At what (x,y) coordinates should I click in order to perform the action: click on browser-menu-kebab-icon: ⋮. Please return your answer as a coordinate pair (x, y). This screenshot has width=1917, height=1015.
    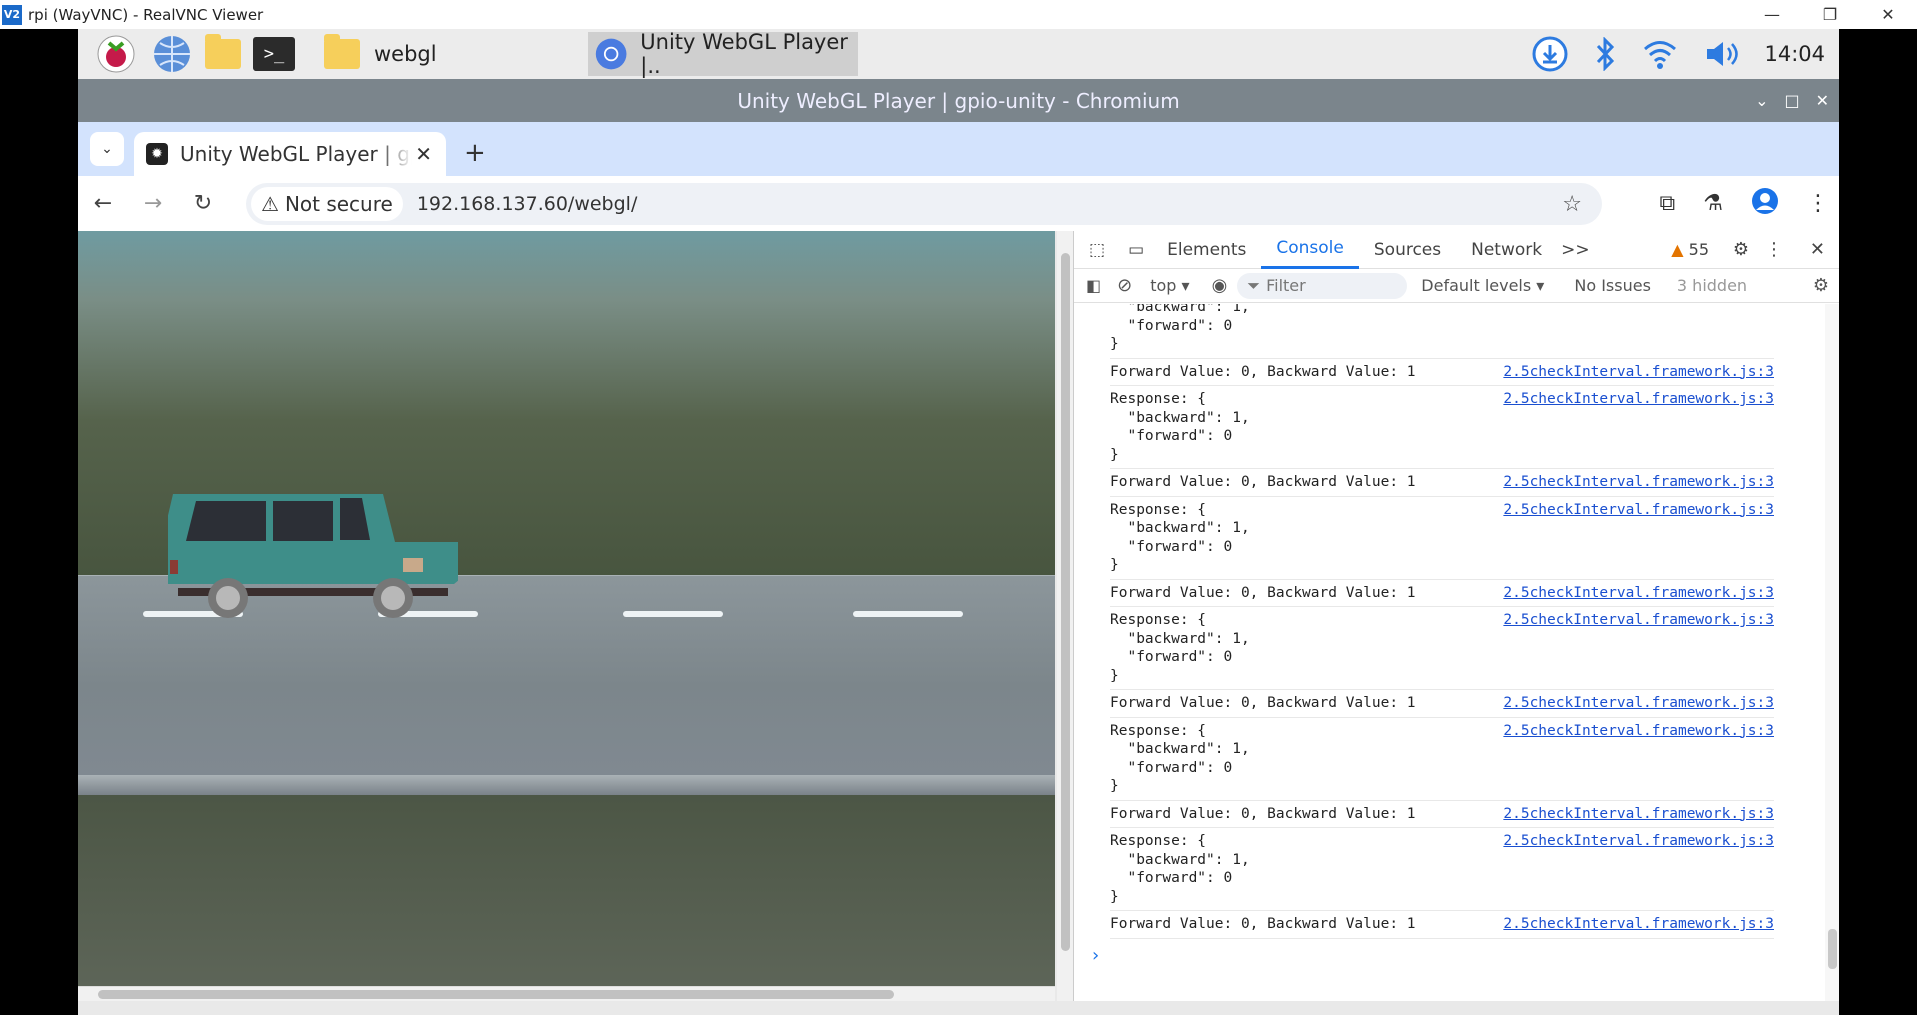
    Looking at the image, I should click on (1818, 203).